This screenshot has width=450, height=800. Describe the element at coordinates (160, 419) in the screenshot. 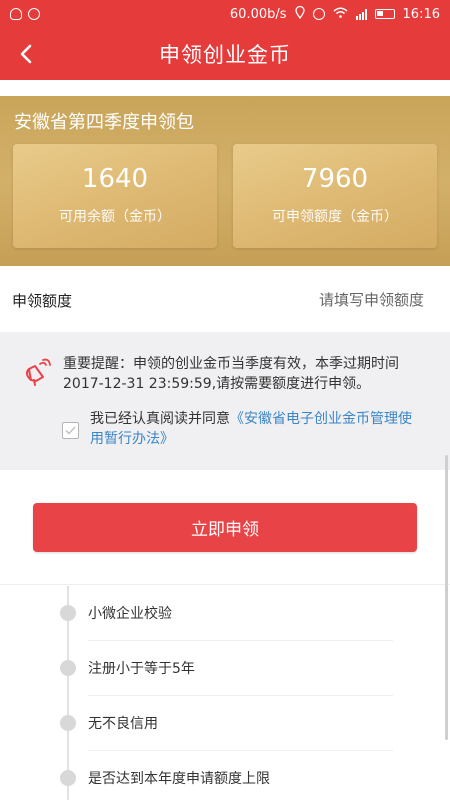

I see `agreement-prefix: 我已经认真阅读并同意` at that location.